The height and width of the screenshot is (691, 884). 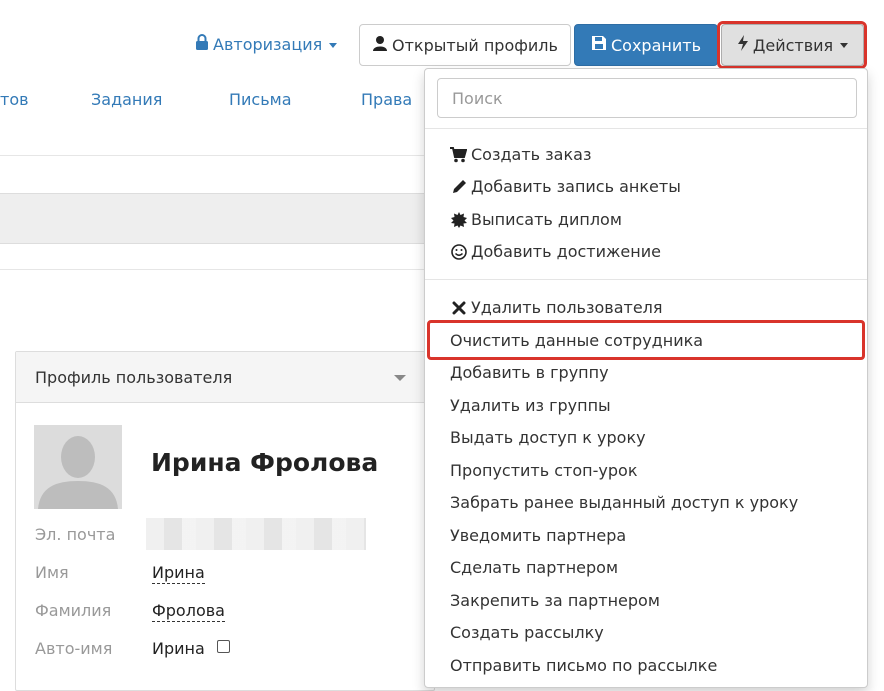 What do you see at coordinates (458, 220) in the screenshot?
I see `certificate-icon` at bounding box center [458, 220].